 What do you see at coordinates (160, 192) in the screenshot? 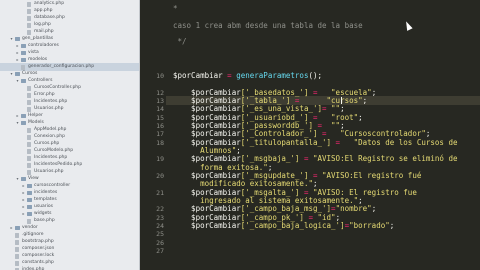
I see `line-number: 21` at bounding box center [160, 192].